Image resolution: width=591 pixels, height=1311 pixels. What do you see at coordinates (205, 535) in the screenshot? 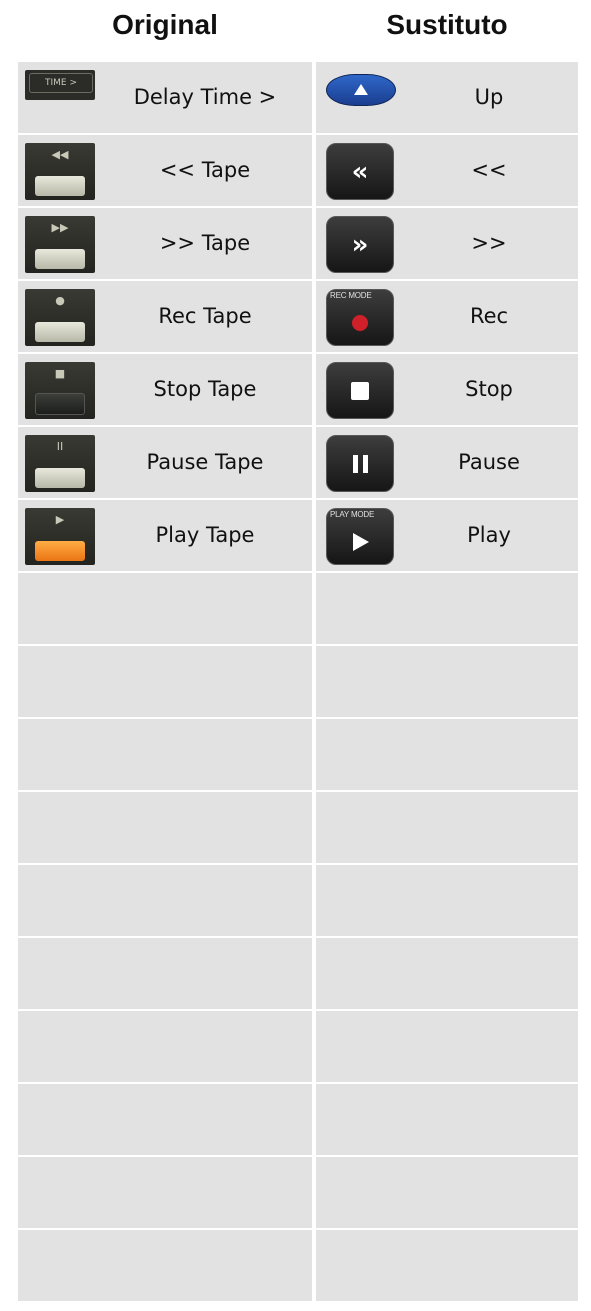
I see `original-label: Play Tape` at bounding box center [205, 535].